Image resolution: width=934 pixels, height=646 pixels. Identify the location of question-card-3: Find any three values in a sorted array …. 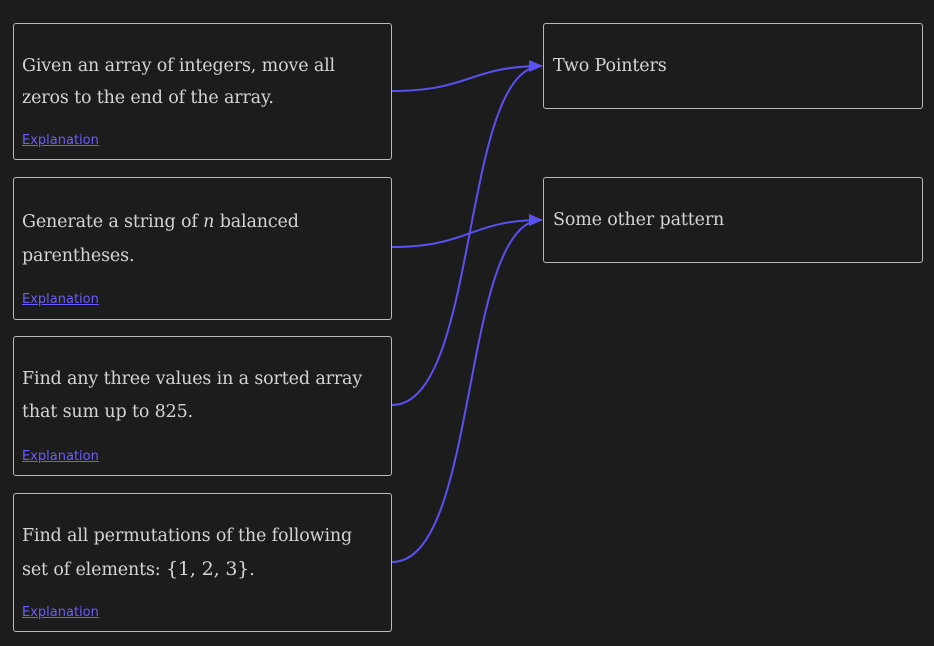
(202, 406).